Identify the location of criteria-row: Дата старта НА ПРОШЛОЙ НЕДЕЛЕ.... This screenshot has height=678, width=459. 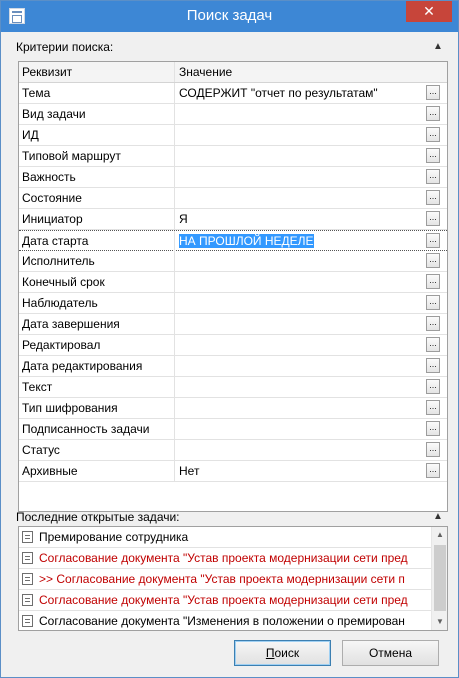
(233, 240).